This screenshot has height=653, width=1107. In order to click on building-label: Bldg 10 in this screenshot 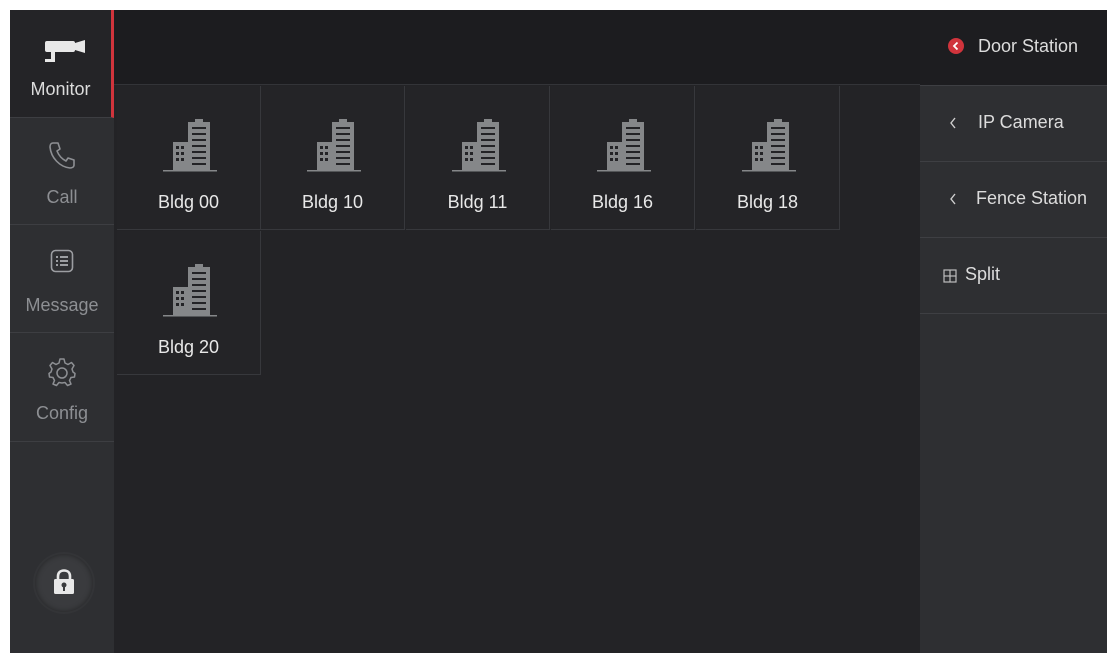, I will do `click(332, 202)`.